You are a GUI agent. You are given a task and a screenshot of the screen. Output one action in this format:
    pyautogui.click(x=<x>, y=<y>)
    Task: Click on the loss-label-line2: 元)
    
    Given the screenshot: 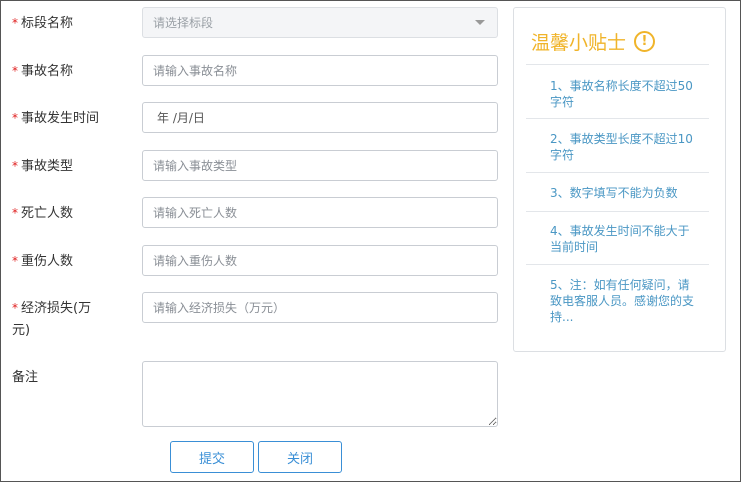 What is the action you would take?
    pyautogui.click(x=21, y=330)
    